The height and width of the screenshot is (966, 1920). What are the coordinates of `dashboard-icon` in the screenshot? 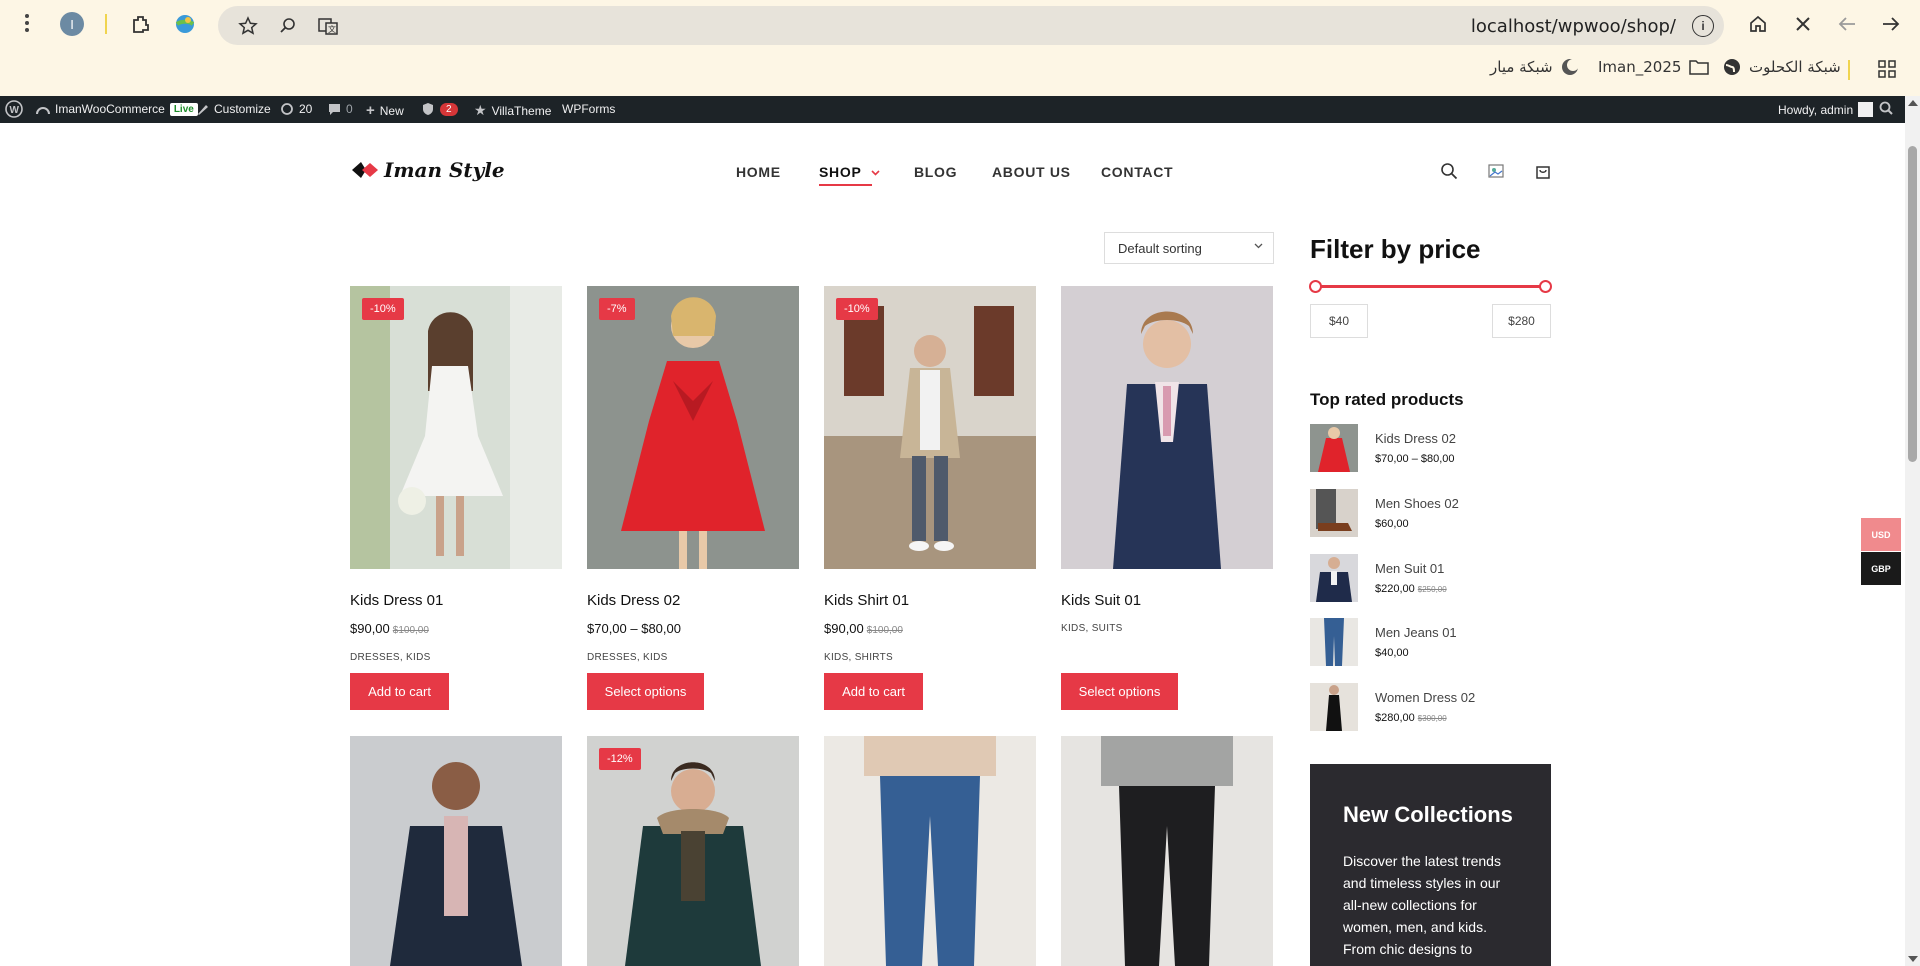 It's located at (43, 111).